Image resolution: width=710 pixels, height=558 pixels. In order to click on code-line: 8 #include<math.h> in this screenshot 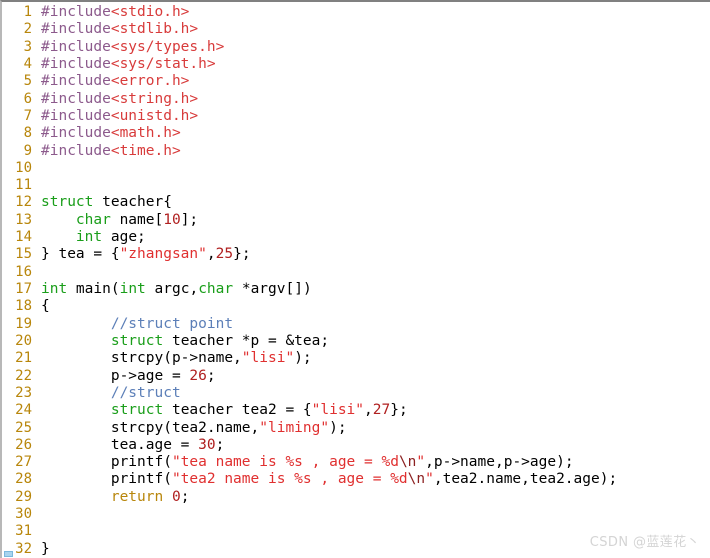, I will do `click(356, 133)`.